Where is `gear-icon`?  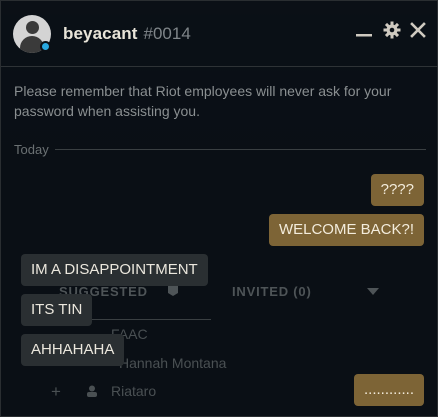
gear-icon is located at coordinates (392, 30).